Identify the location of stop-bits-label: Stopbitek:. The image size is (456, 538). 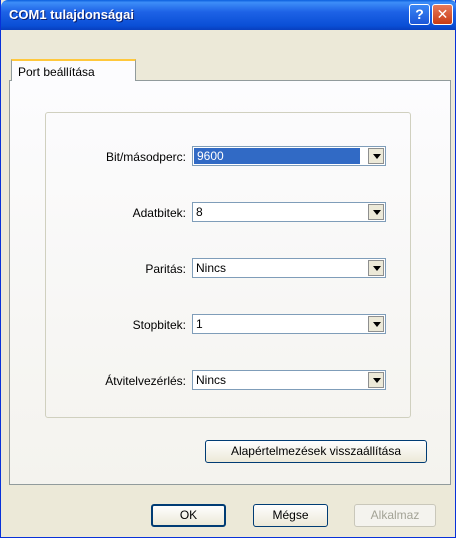
(159, 325).